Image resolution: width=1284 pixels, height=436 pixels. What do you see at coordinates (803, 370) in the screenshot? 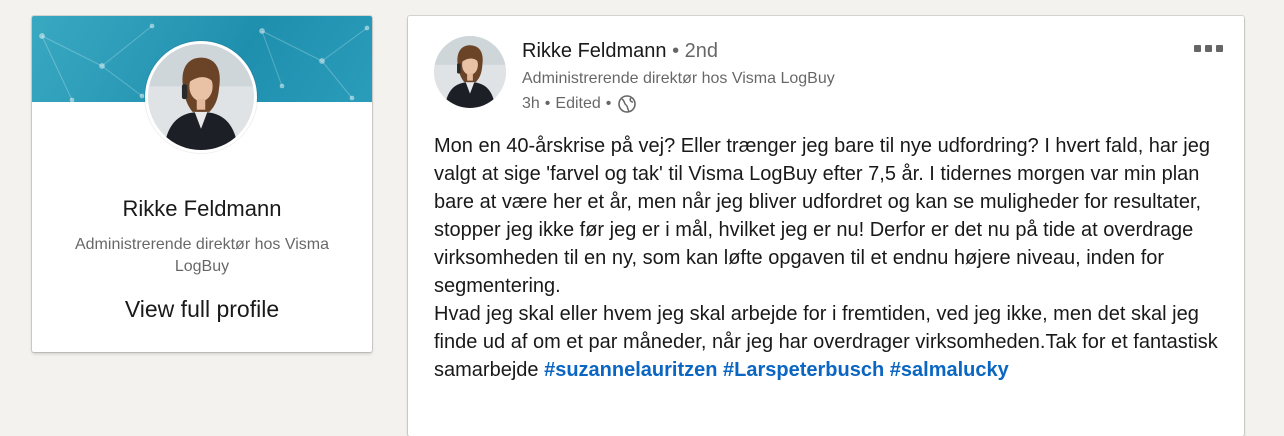
I see `hashtag-link: #Larspeterbusch` at bounding box center [803, 370].